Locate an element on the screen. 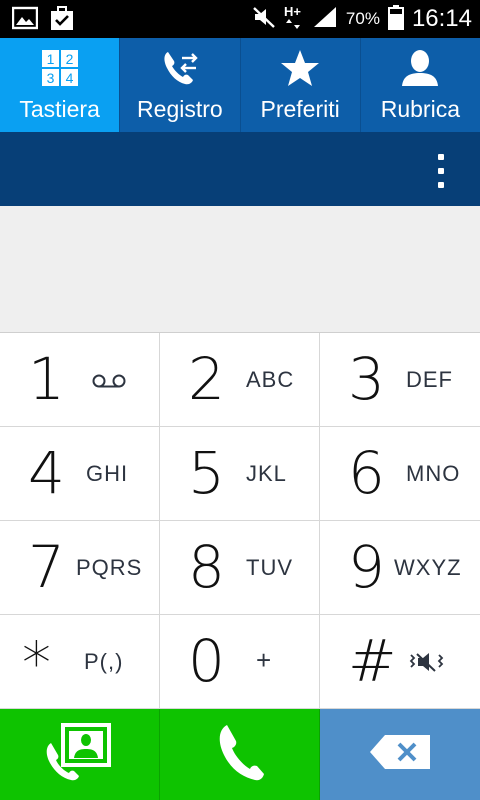 The height and width of the screenshot is (800, 480). backspace-icon is located at coordinates (400, 754).